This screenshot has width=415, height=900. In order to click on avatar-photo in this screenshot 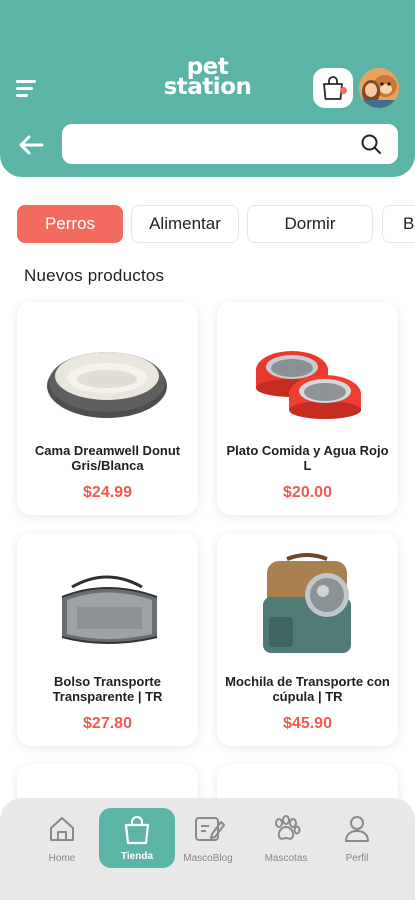, I will do `click(379, 88)`.